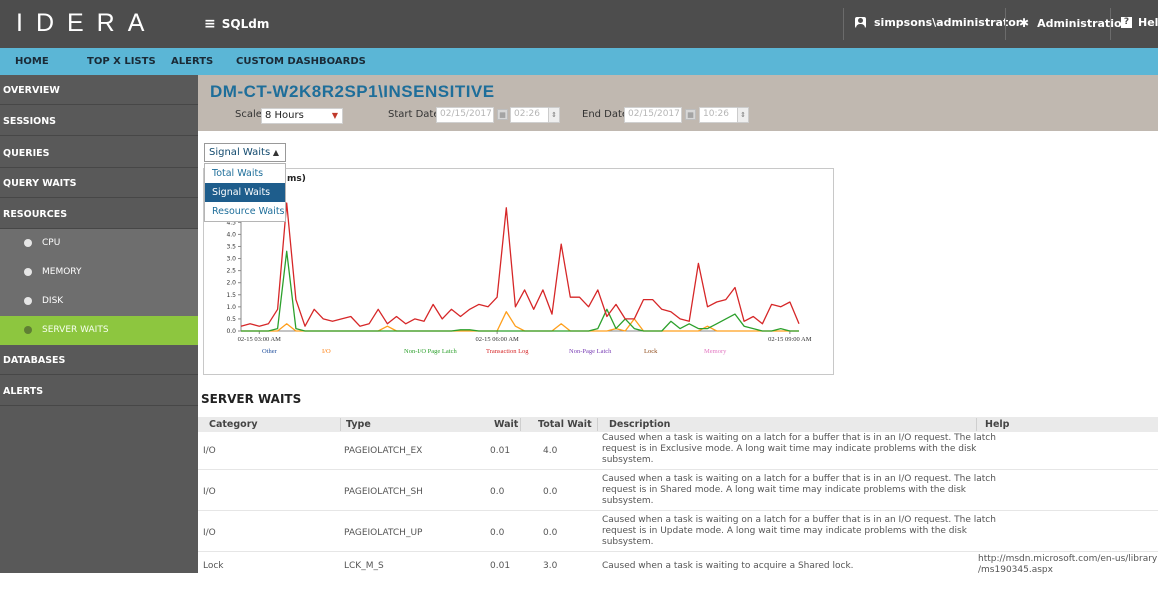  I want to click on scale-value: 8 Hours, so click(284, 115).